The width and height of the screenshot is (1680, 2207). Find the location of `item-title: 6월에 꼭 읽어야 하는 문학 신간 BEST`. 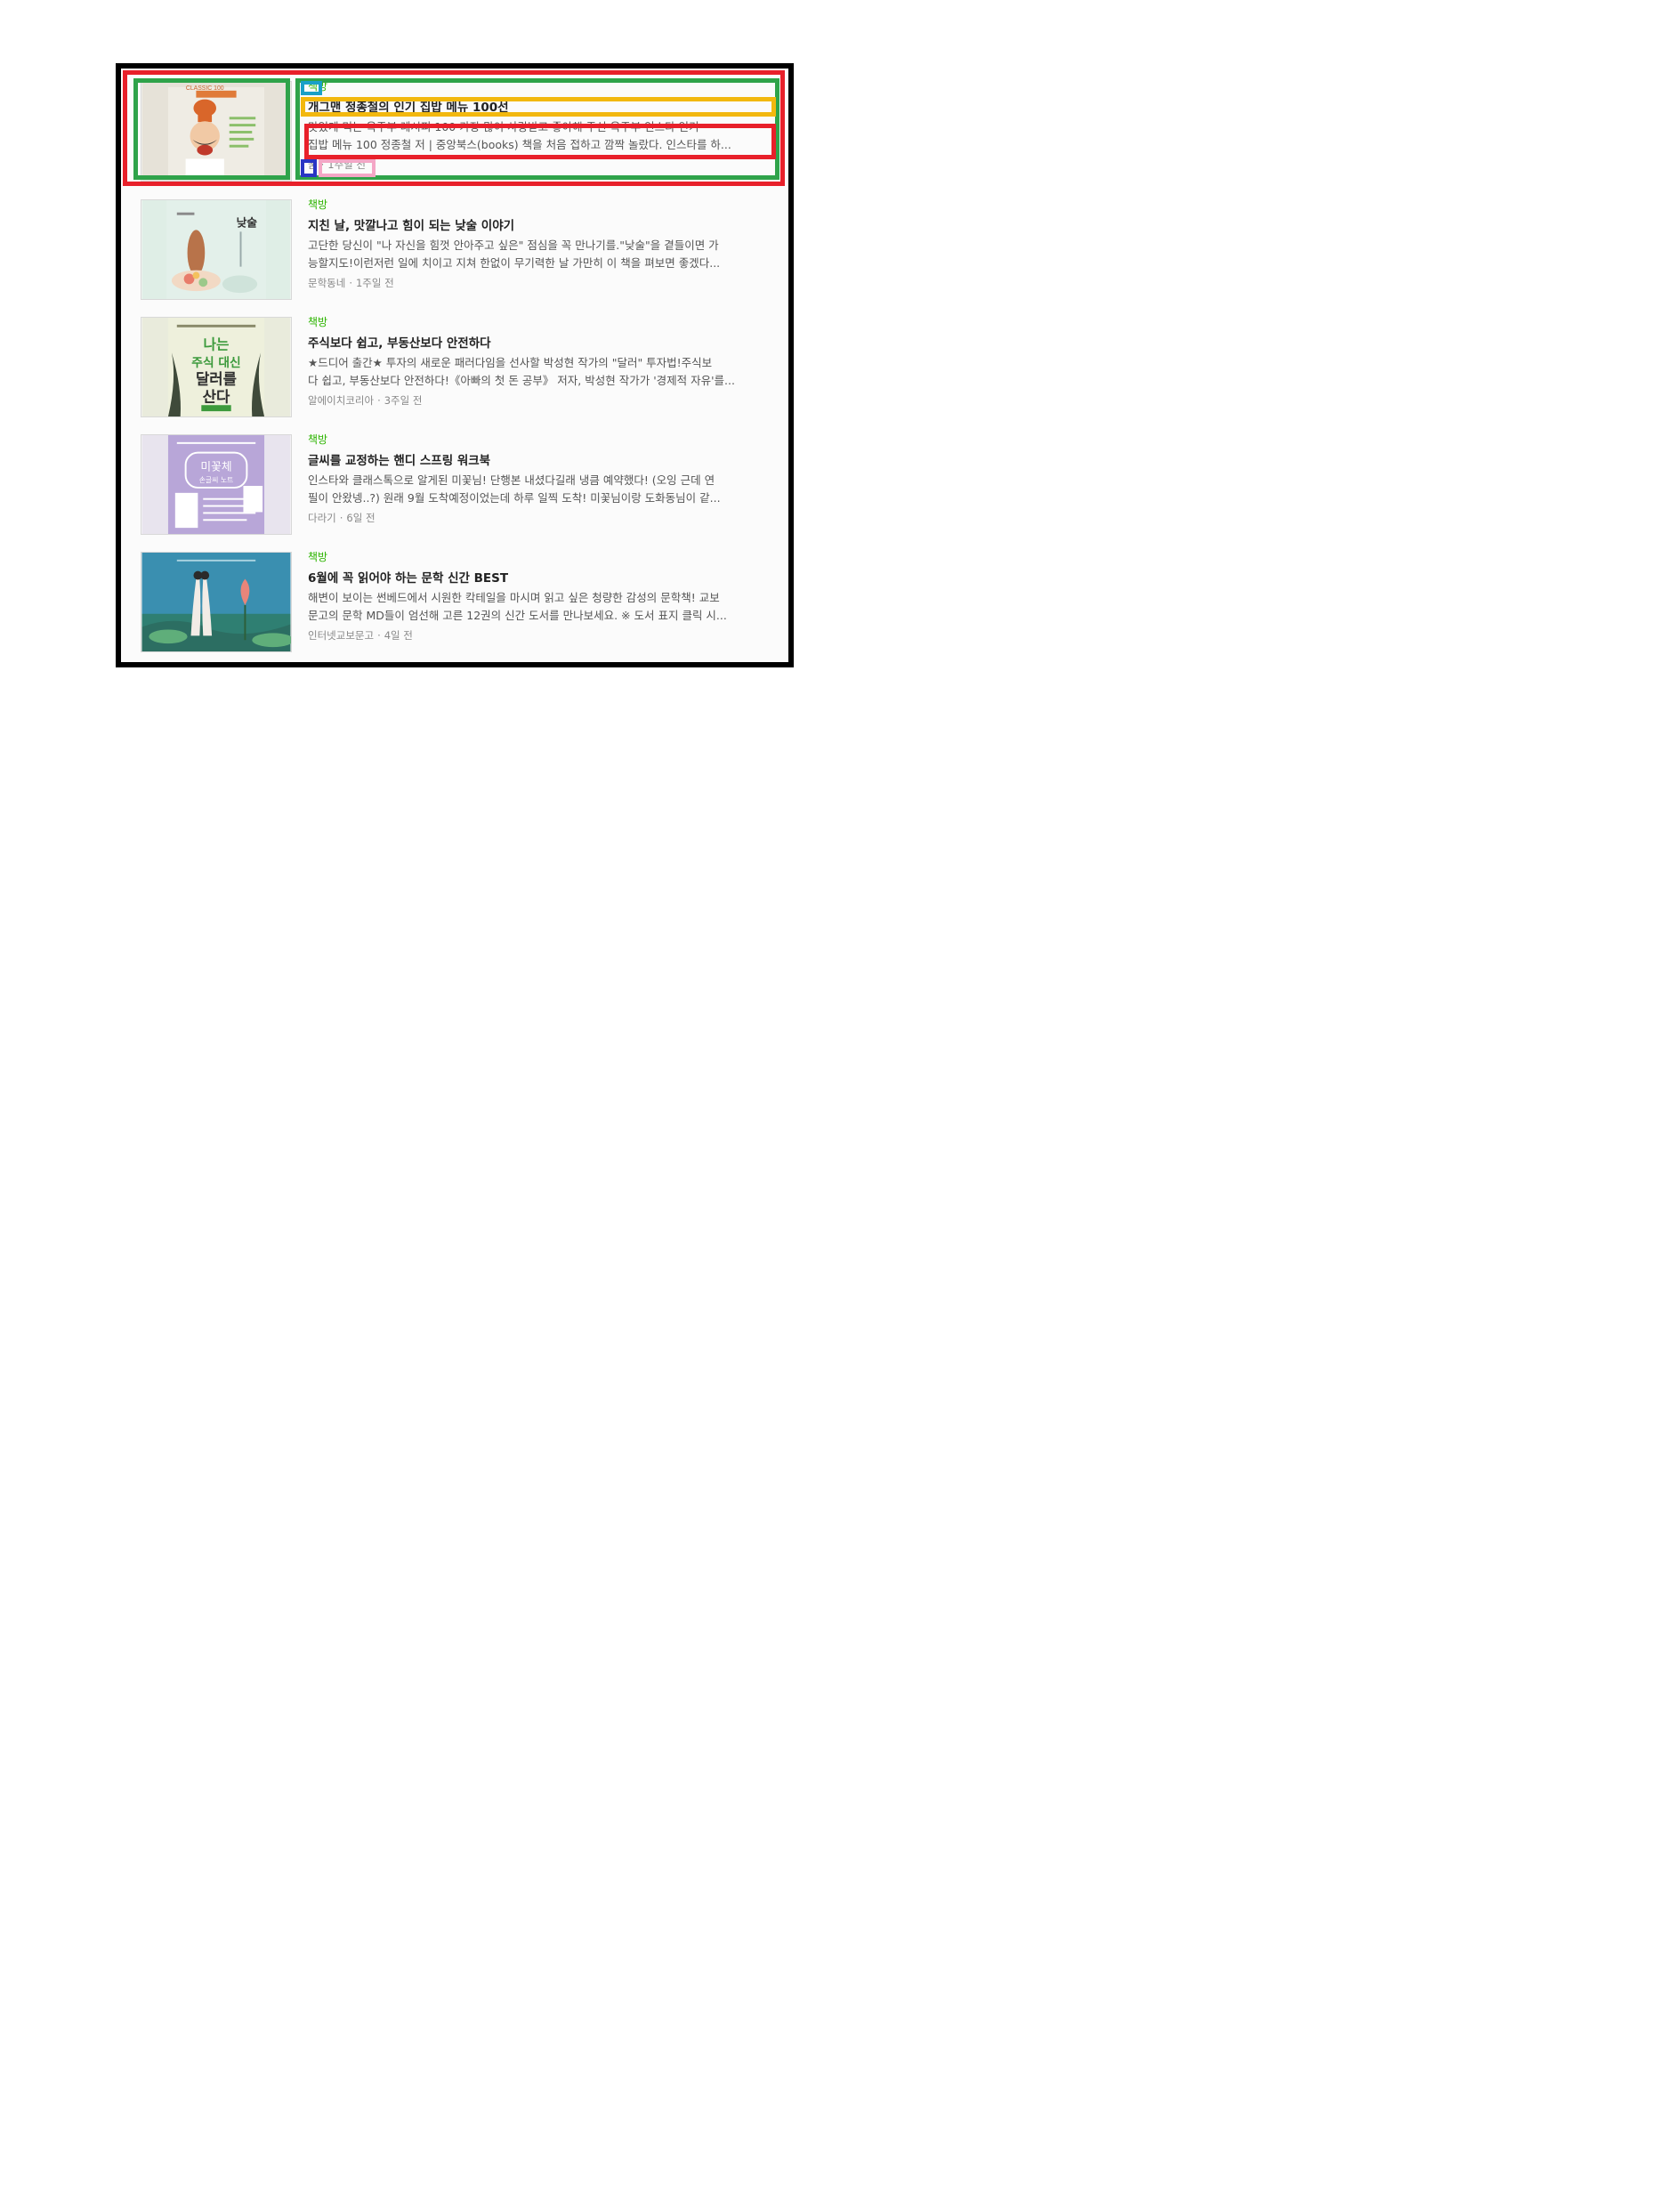

item-title: 6월에 꼭 읽어야 하는 문학 신간 BEST is located at coordinates (541, 578).